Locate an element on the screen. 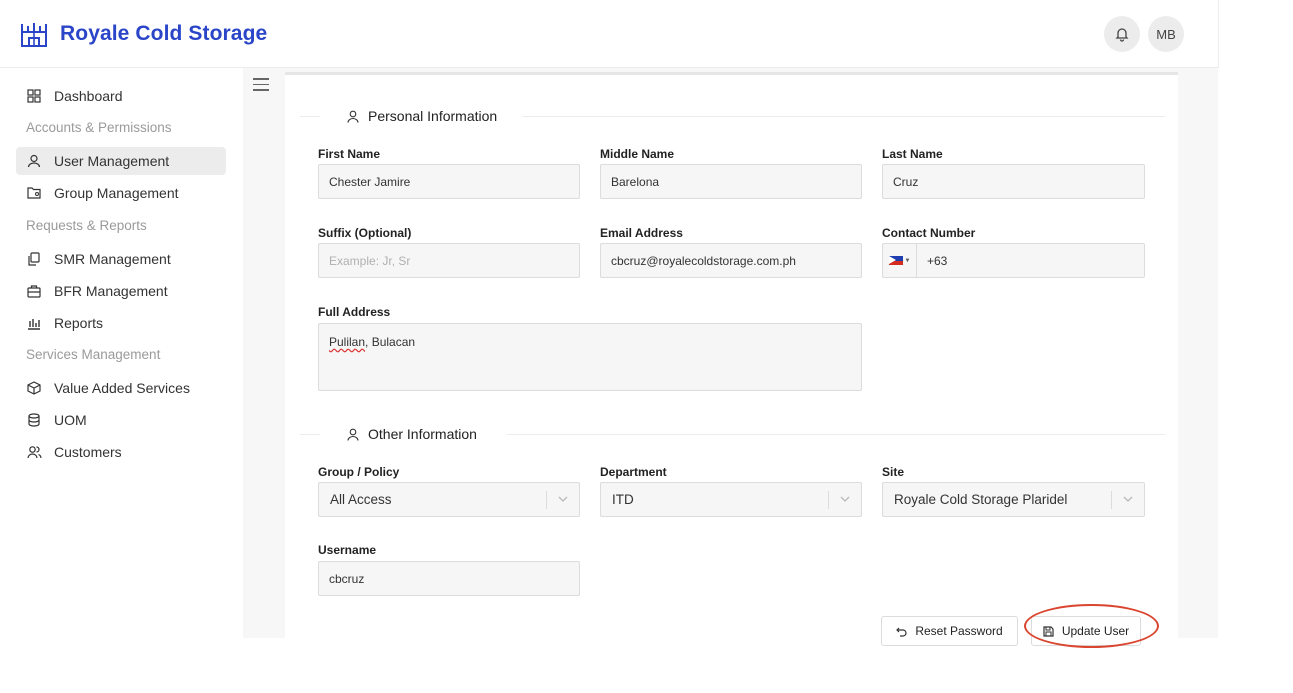 The width and height of the screenshot is (1293, 693). brand-logo-icon is located at coordinates (34, 35).